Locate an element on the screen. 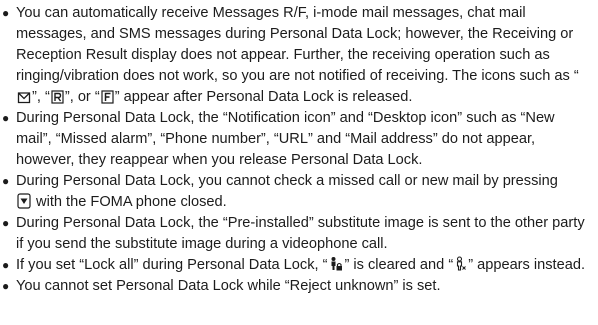 Image resolution: width=598 pixels, height=325 pixels. item-text: ” is cleared and “ is located at coordinates (399, 265).